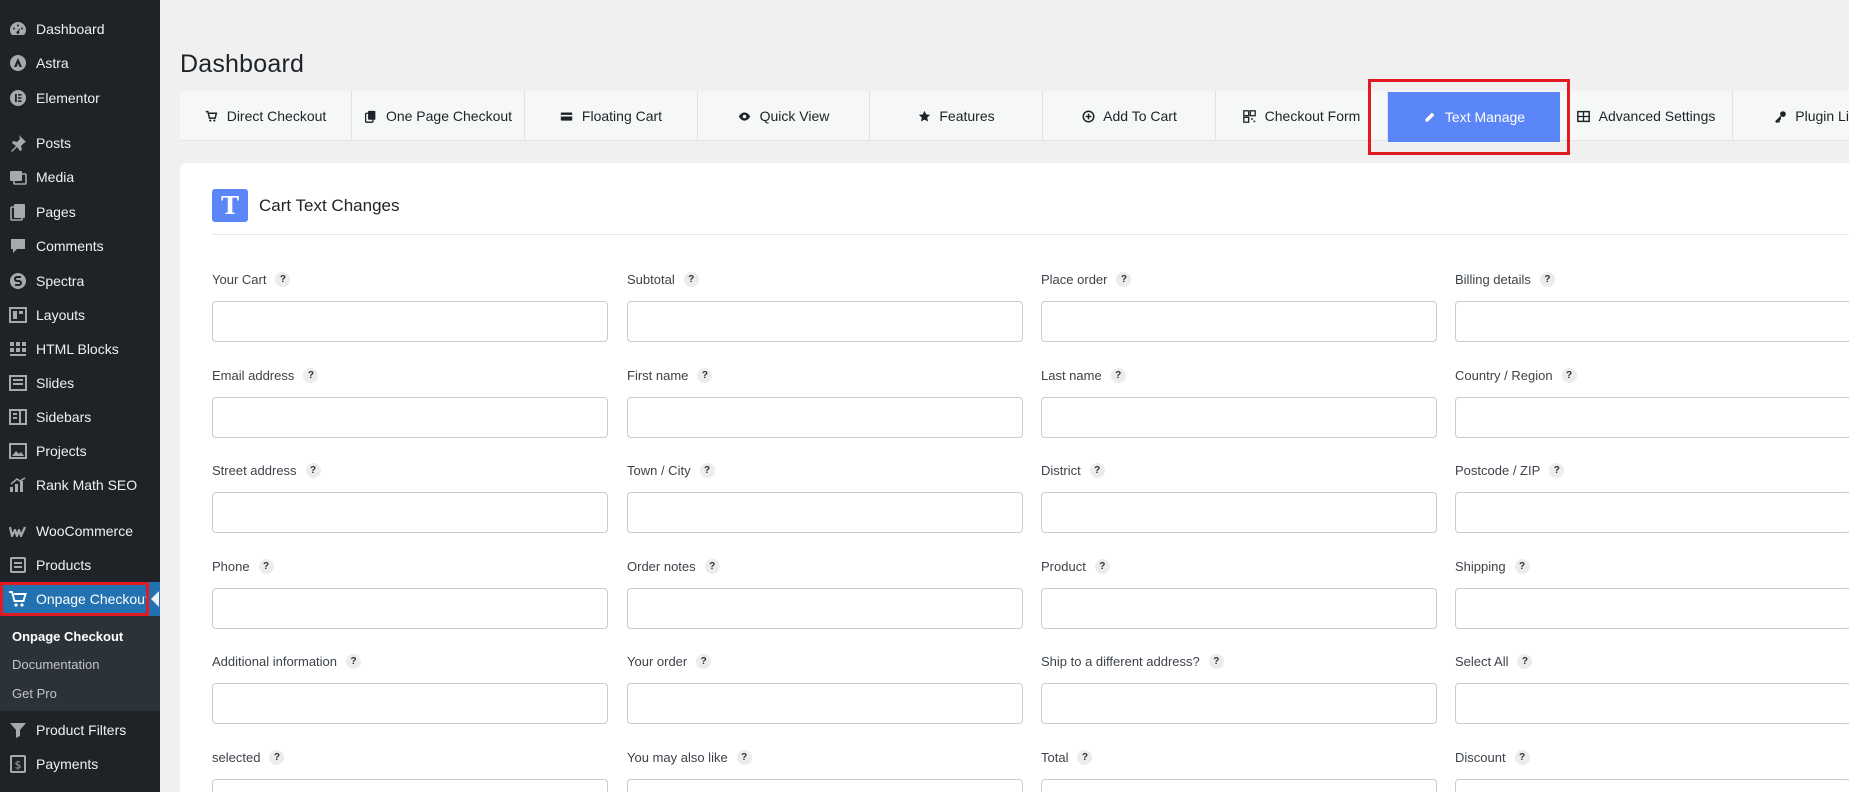 The width and height of the screenshot is (1849, 792). What do you see at coordinates (80, 281) in the screenshot?
I see `menu-spectra: Spectra` at bounding box center [80, 281].